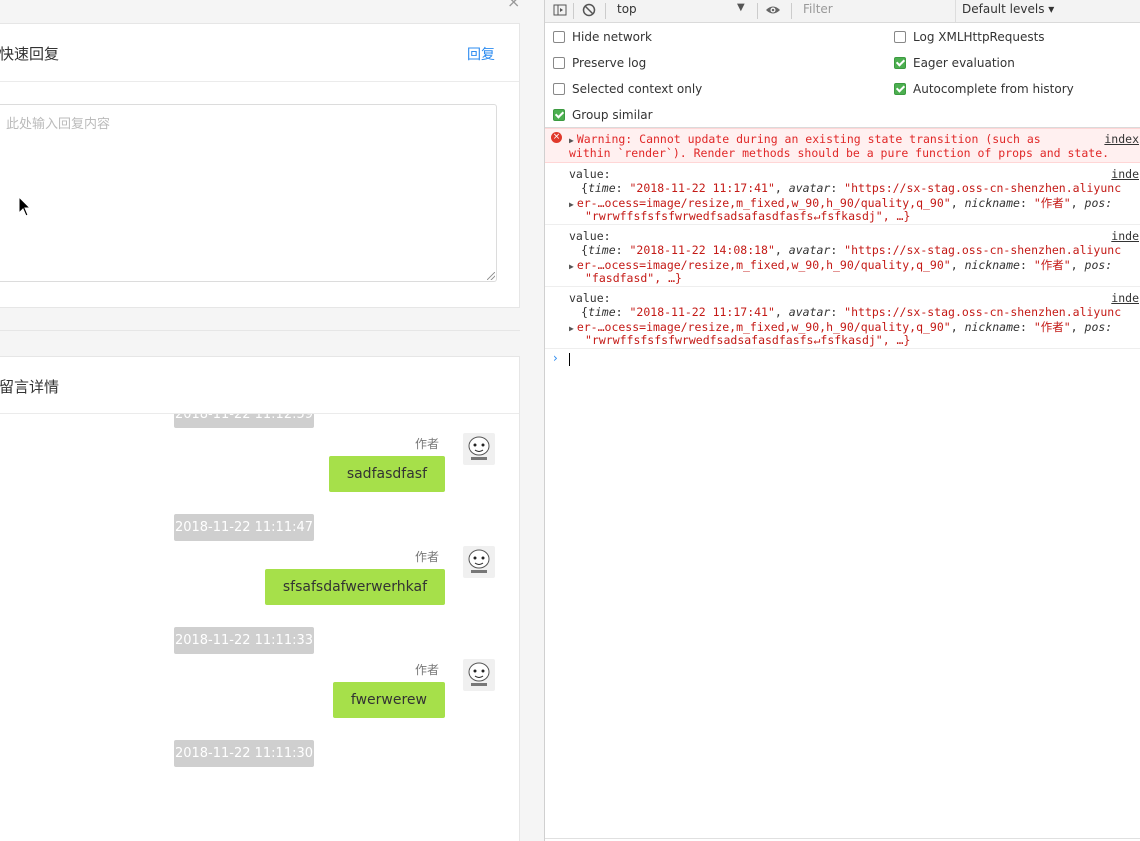 The image size is (1140, 841). What do you see at coordinates (682, 9) in the screenshot?
I see `context-select: top` at bounding box center [682, 9].